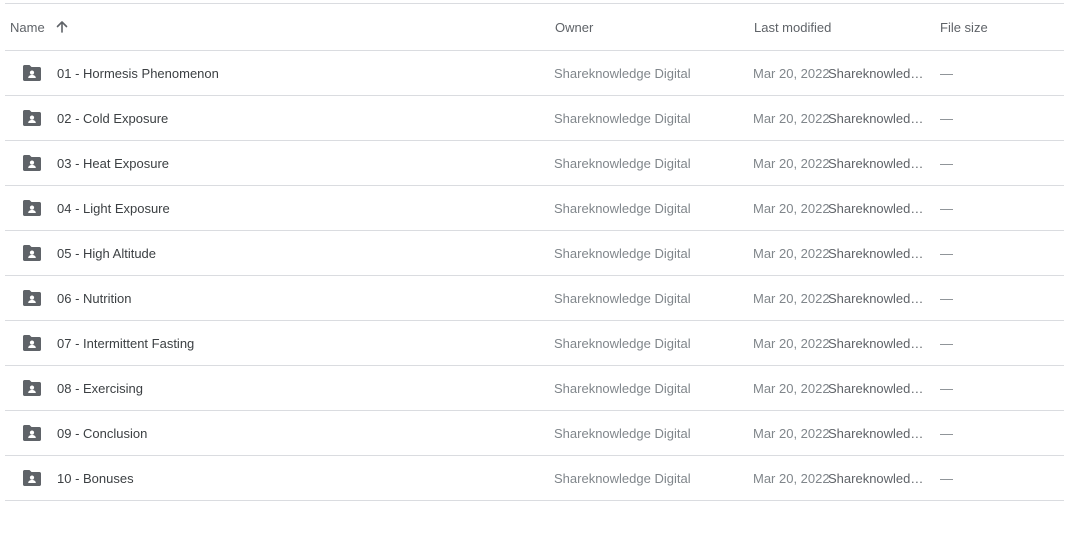  Describe the element at coordinates (100, 388) in the screenshot. I see `folder-name: 08 - Exercising` at that location.